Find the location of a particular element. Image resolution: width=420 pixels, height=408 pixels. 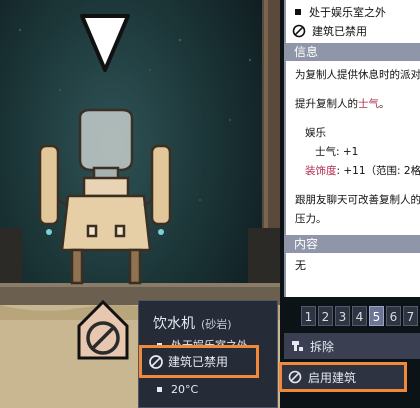

info-header: 信息 is located at coordinates (353, 52).